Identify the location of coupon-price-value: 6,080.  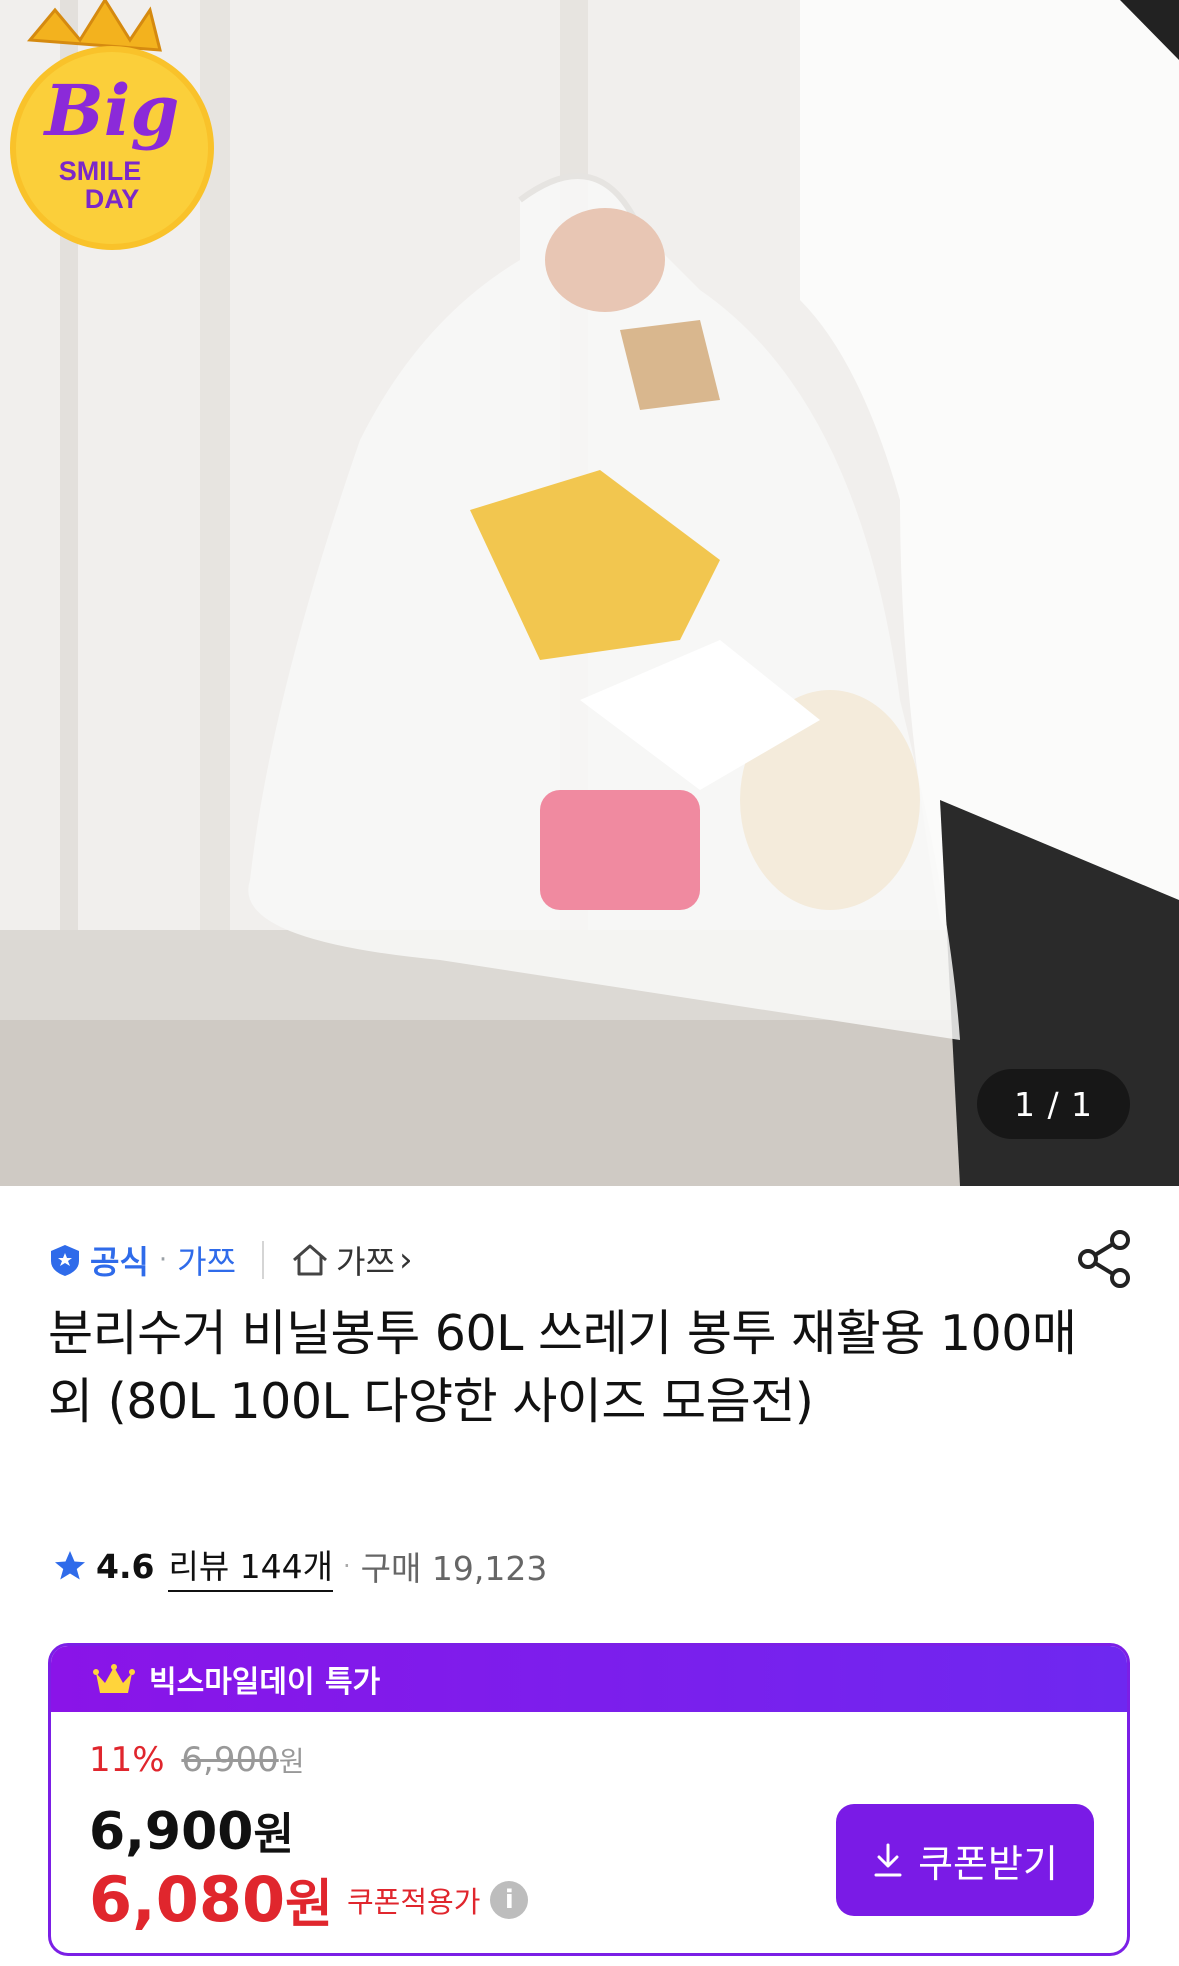
(187, 1899).